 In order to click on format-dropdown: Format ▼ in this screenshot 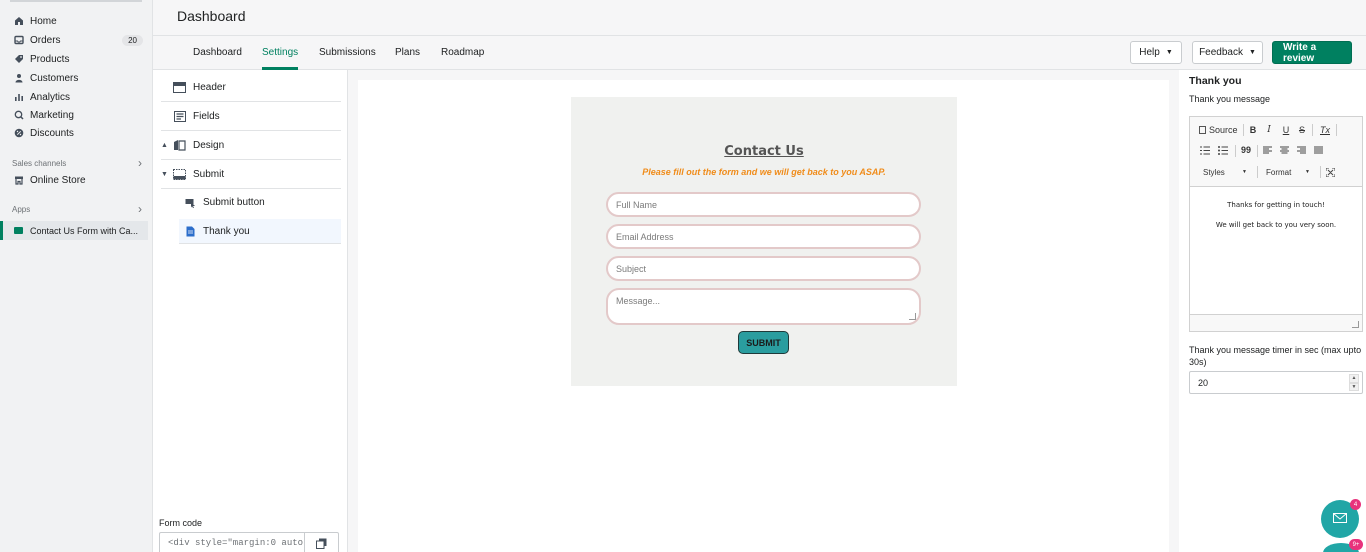, I will do `click(1288, 172)`.